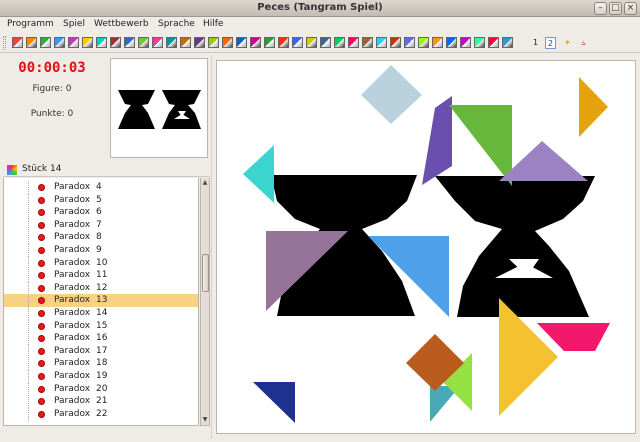 The width and height of the screenshot is (640, 442). Describe the element at coordinates (4, 43) in the screenshot. I see `toolbar-grip` at that location.